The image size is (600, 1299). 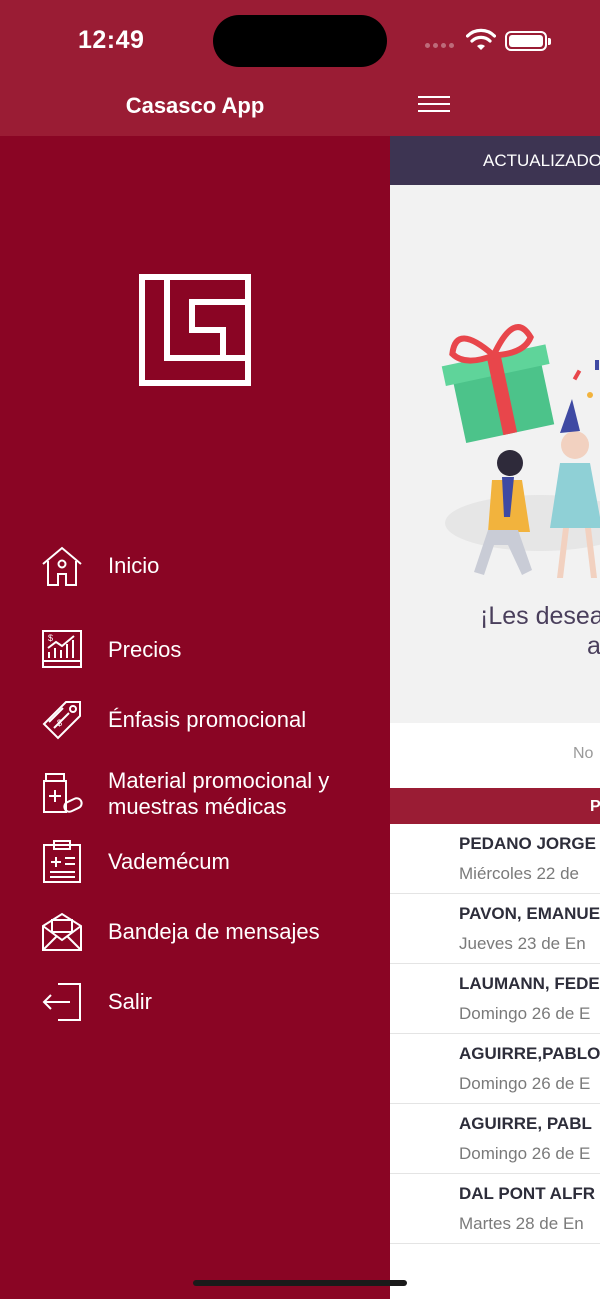 I want to click on drawer-item-enfasis-promocional: $ Énfasis promocional, so click(x=210, y=720).